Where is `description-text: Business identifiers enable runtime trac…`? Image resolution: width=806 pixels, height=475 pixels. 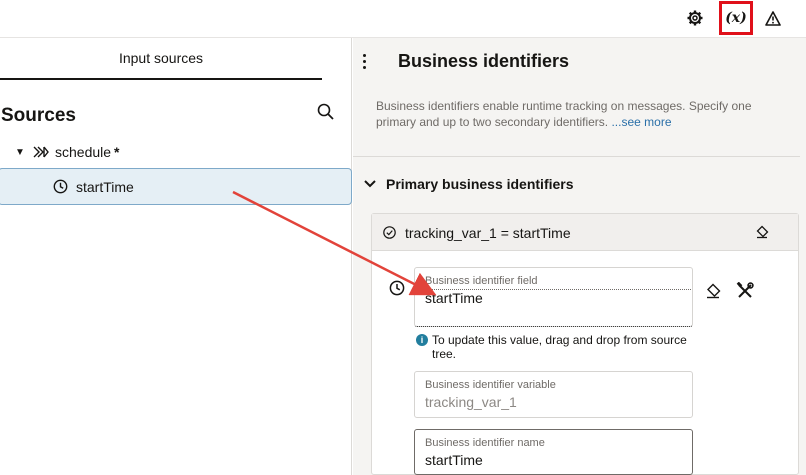 description-text: Business identifiers enable runtime trac… is located at coordinates (564, 114).